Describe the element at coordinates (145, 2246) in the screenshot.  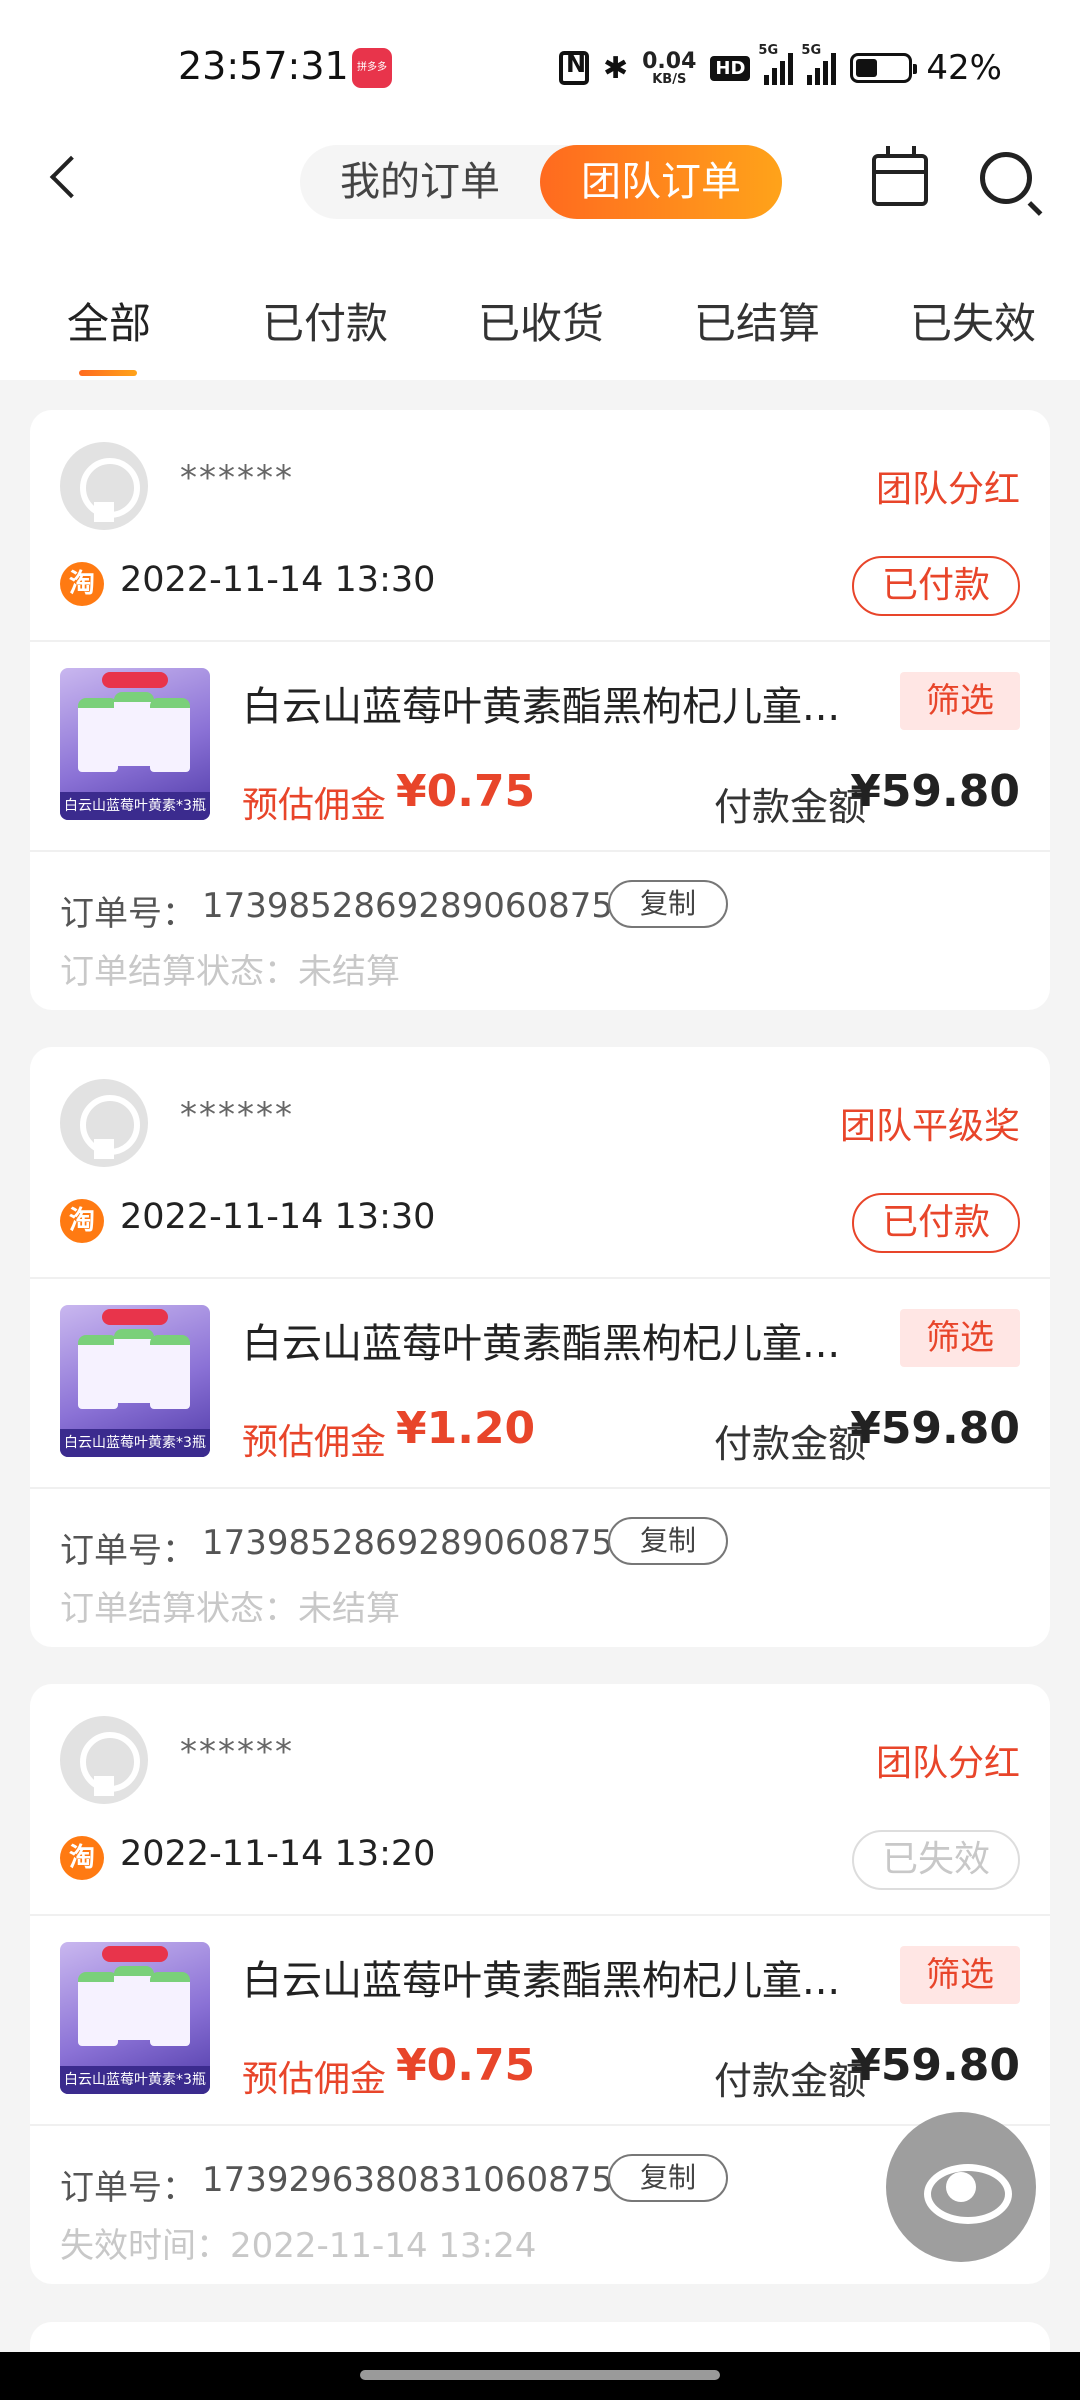
I see `invalid-time-label: 失效时间：` at that location.